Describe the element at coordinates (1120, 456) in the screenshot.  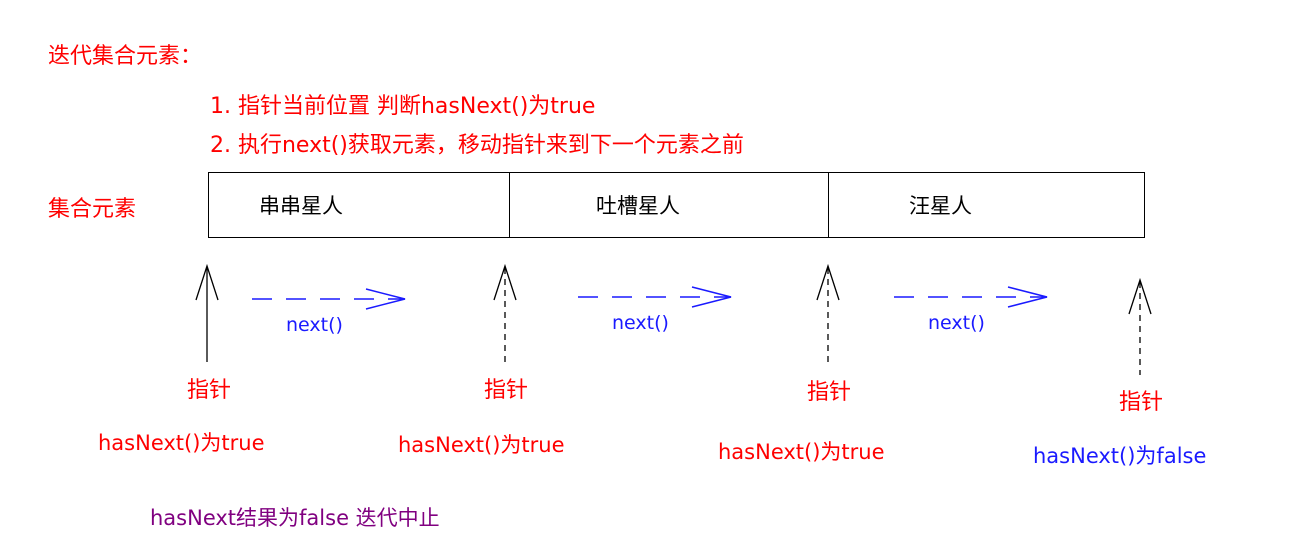
I see `has-next-result-4: hasNext()为false` at that location.